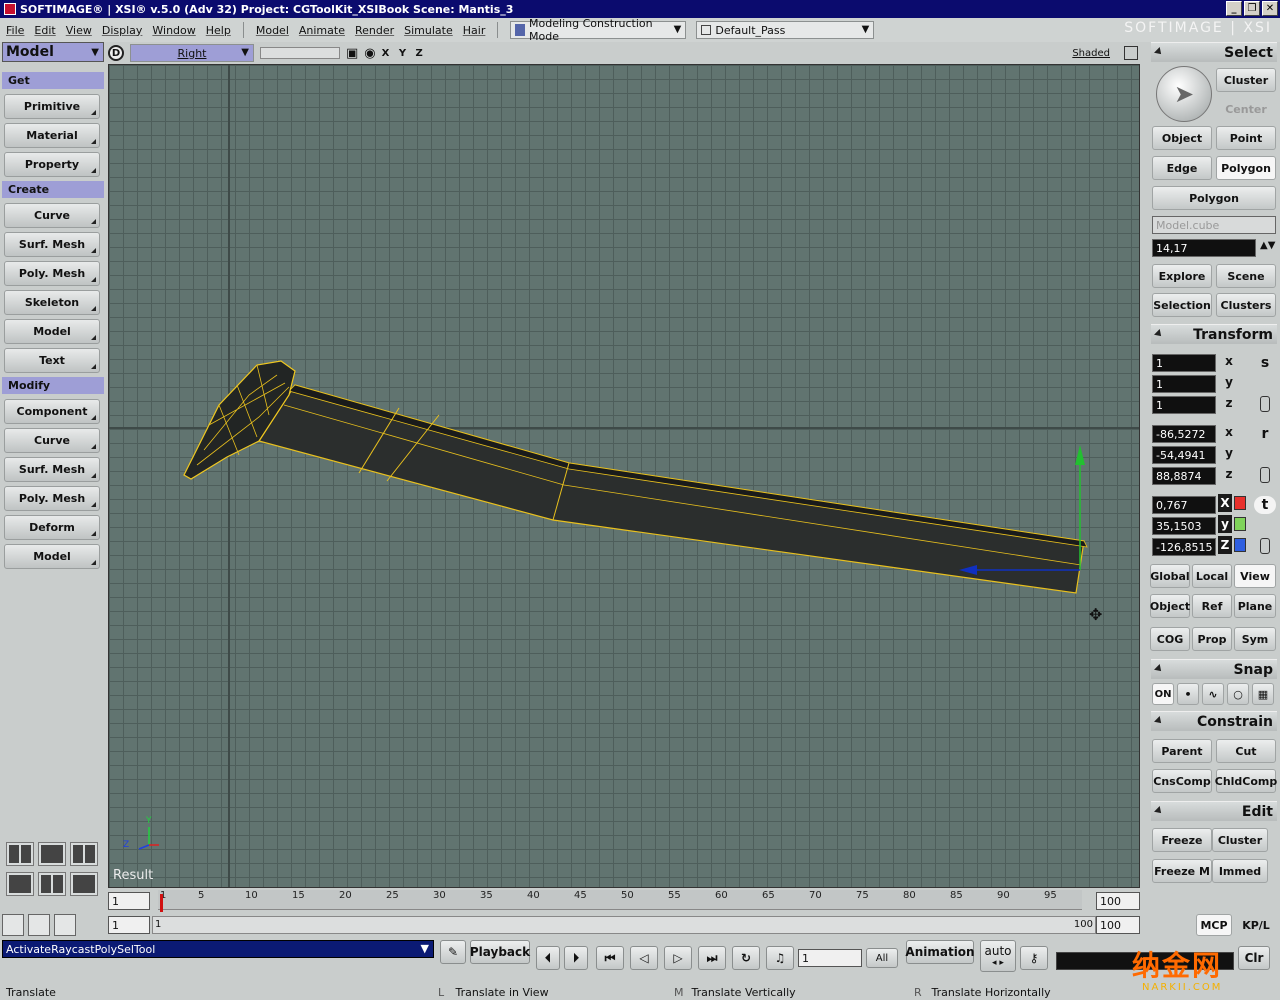 The height and width of the screenshot is (1000, 1280). What do you see at coordinates (1246, 305) in the screenshot?
I see `clusters-button: Clusters` at bounding box center [1246, 305].